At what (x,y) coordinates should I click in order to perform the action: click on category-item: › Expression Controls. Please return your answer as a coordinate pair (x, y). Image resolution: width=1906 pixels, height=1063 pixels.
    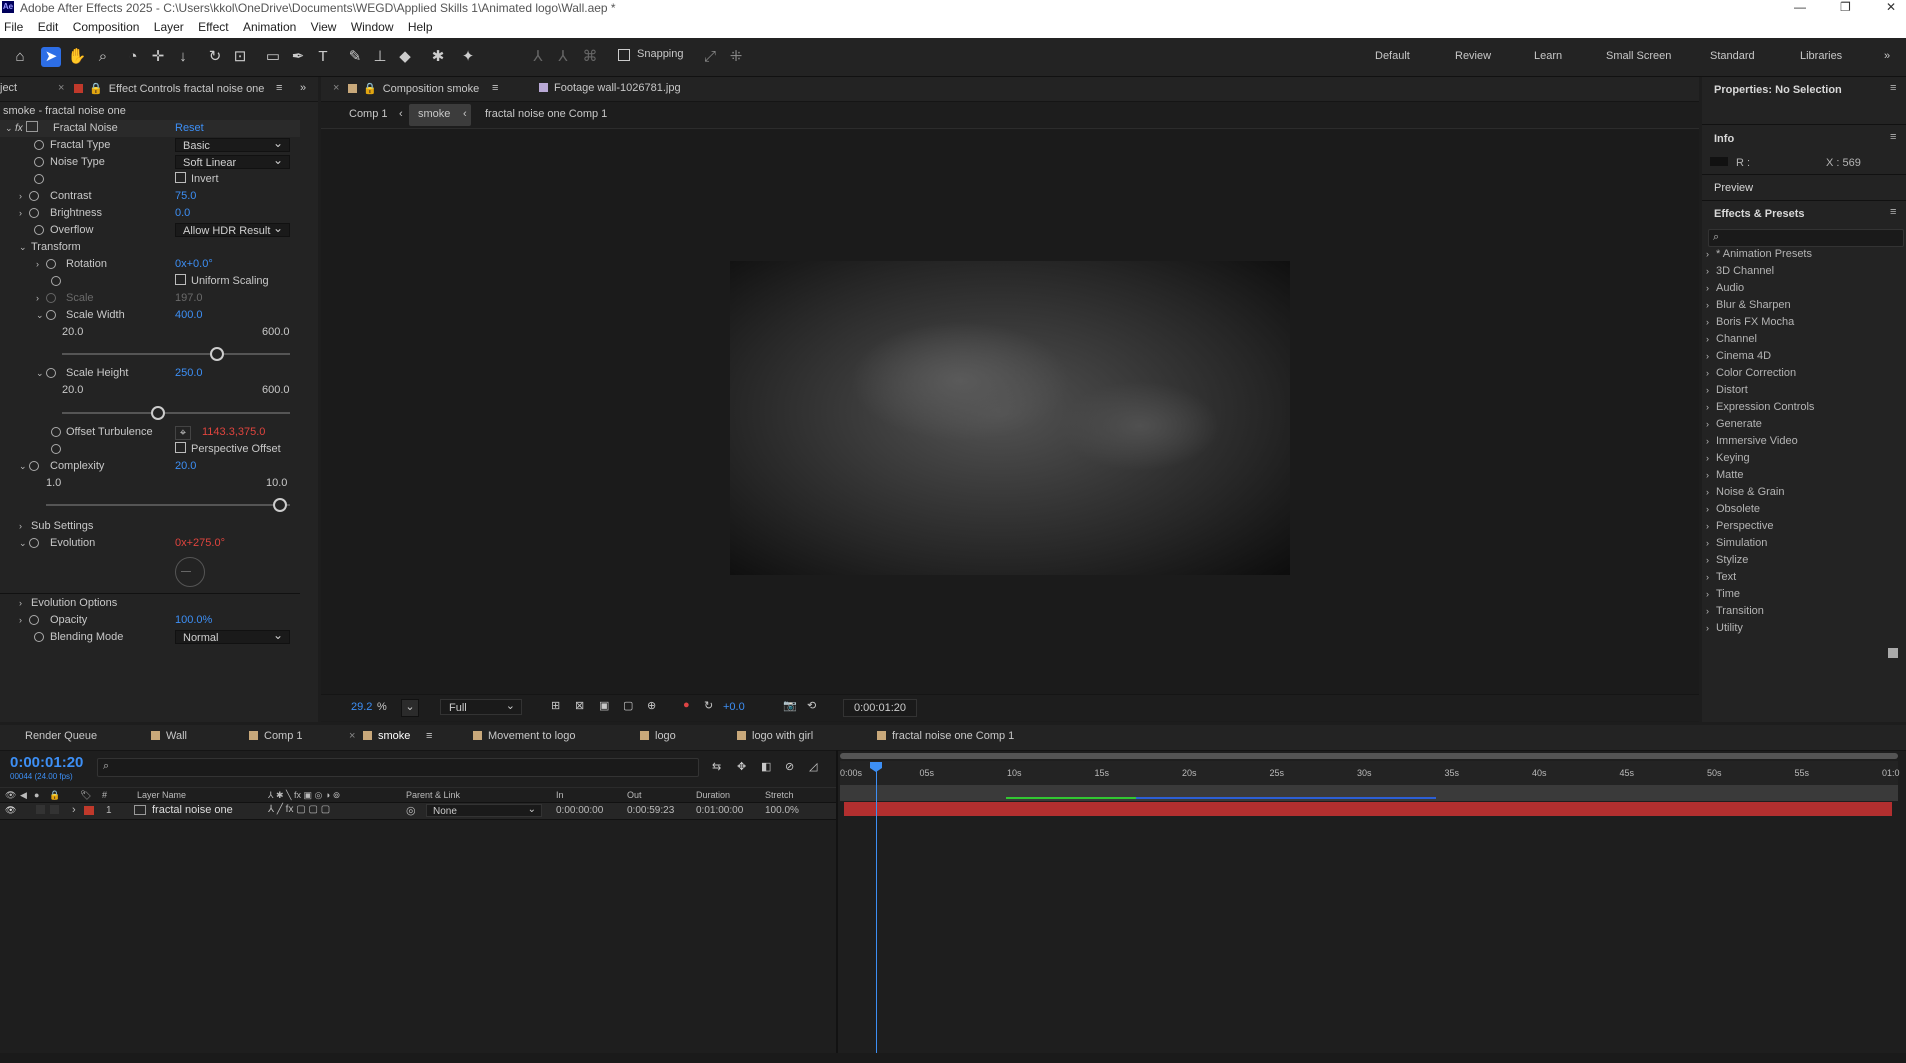
    Looking at the image, I should click on (1760, 407).